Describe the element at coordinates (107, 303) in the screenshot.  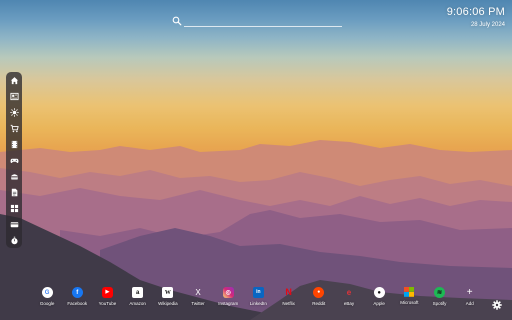
I see `shortcut-label: YouTube` at that location.